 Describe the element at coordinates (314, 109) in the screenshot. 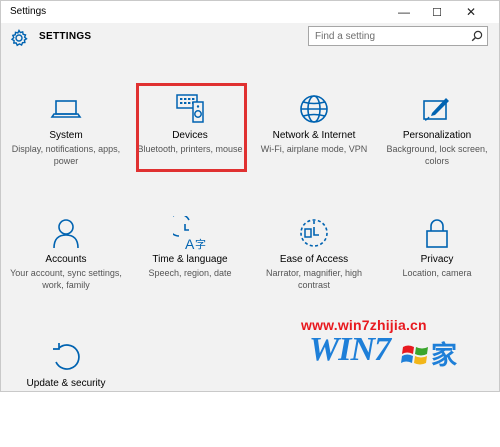

I see `globe-icon` at that location.